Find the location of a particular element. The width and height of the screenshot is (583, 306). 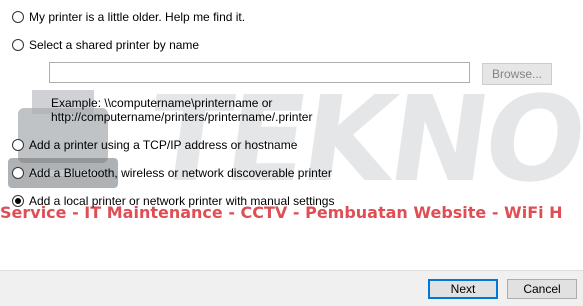

example-line: Example: \\computername\printername or is located at coordinates (162, 103).